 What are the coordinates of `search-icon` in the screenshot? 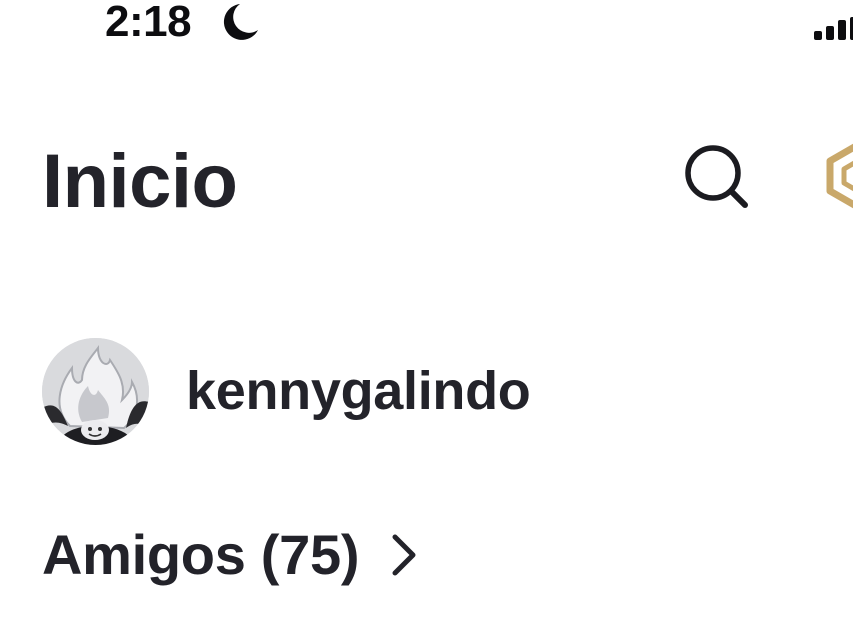 It's located at (716, 176).